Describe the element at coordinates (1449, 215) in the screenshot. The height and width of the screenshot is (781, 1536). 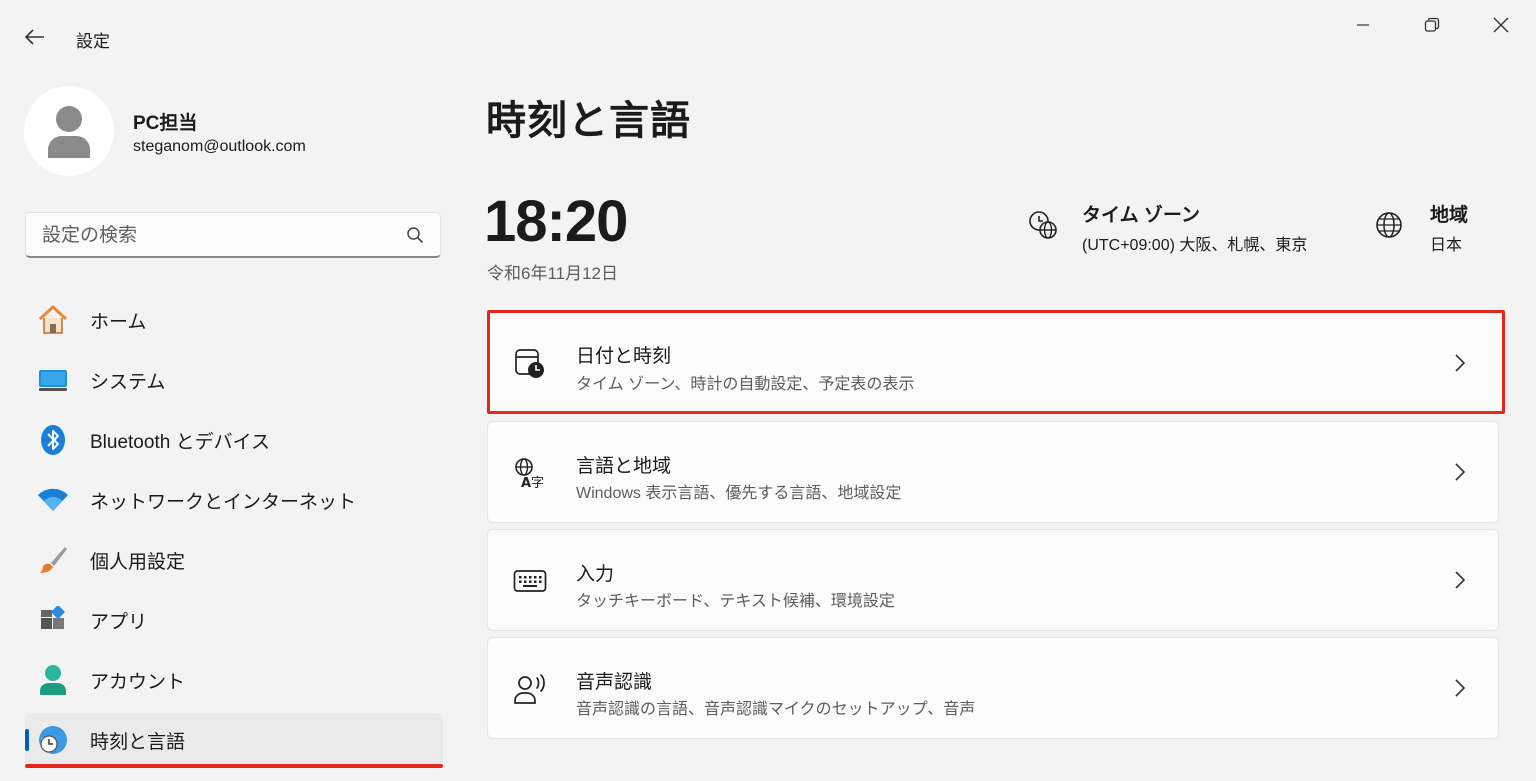
I see `region-title: 地域` at that location.